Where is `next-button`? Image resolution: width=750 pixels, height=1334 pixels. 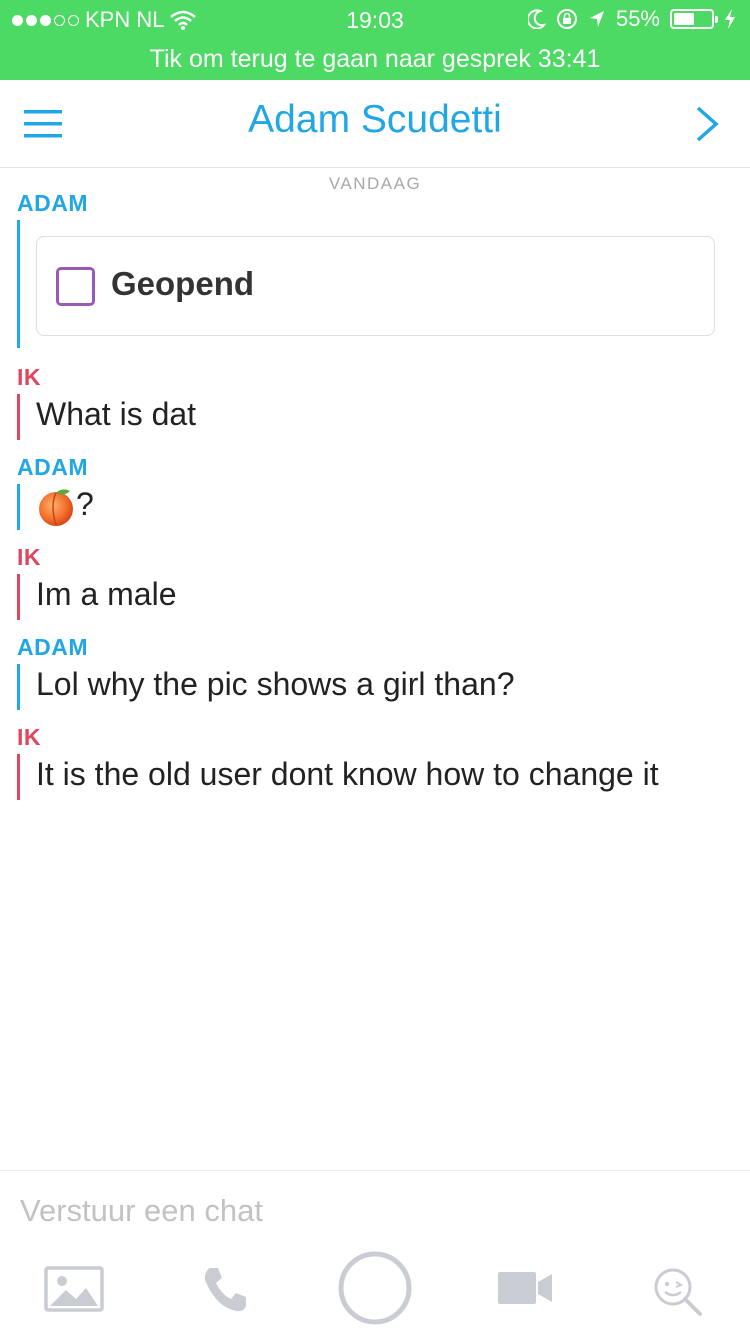 next-button is located at coordinates (707, 124).